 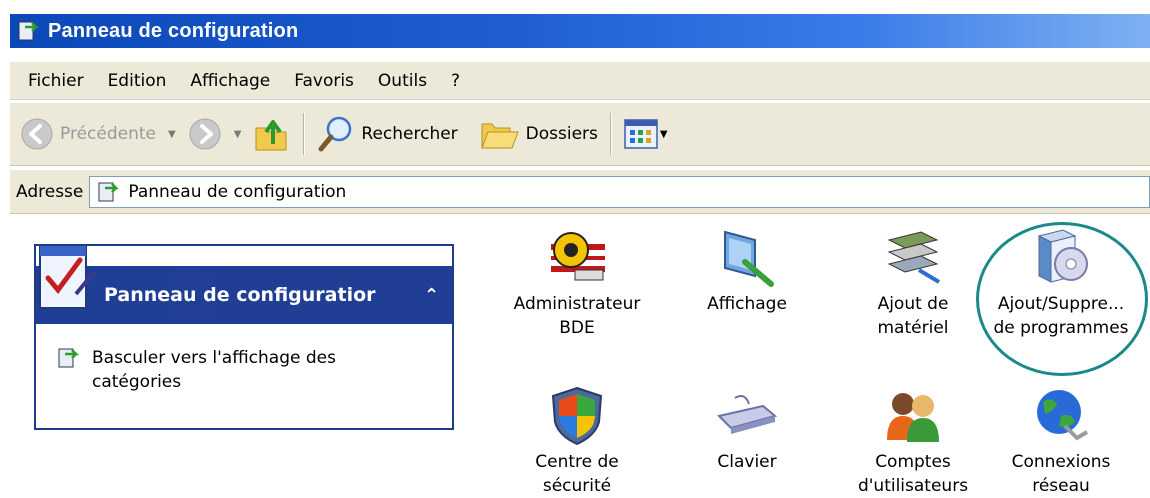 What do you see at coordinates (749, 258) in the screenshot?
I see `display-icon` at bounding box center [749, 258].